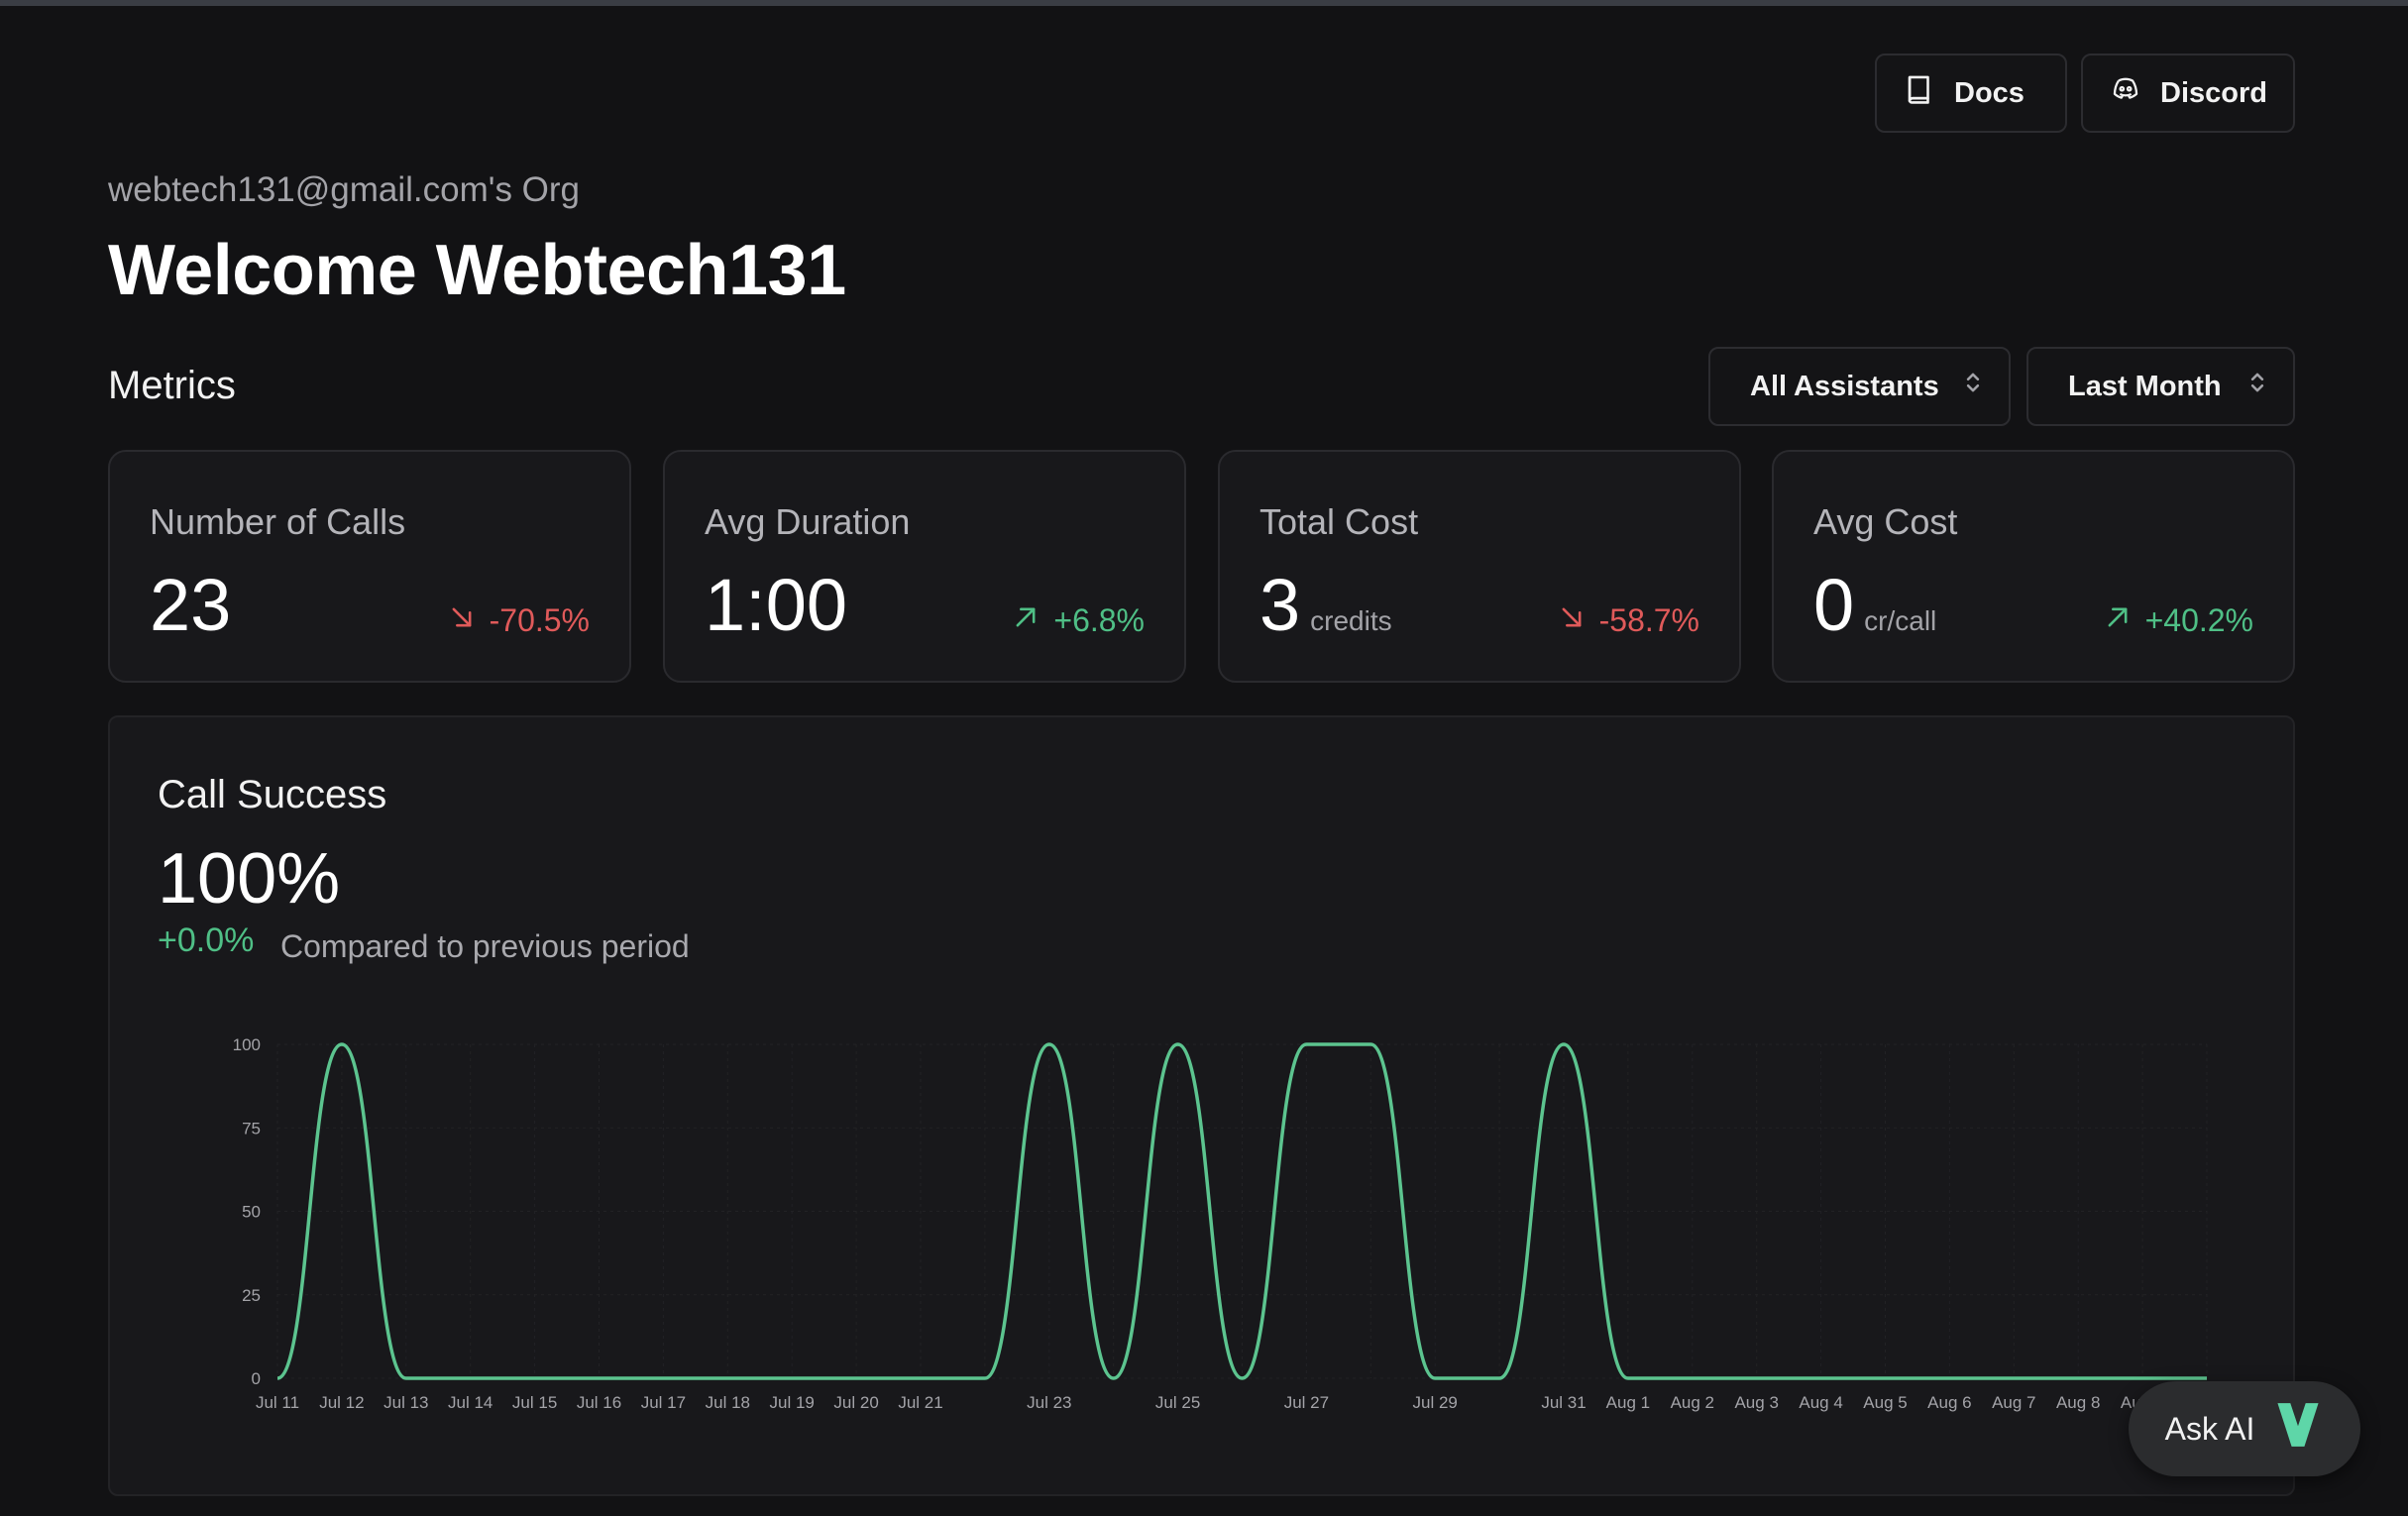  I want to click on metric-card-avg-cost: Avg Cost 0 cr/call +40.2%, so click(2033, 566).